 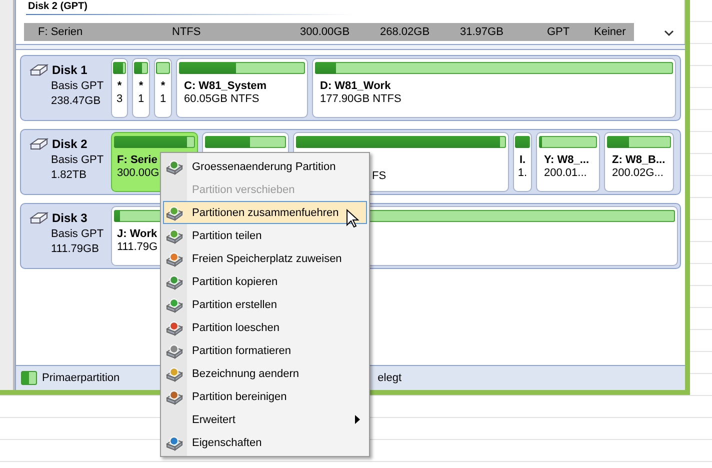 What do you see at coordinates (225, 86) in the screenshot?
I see `partition-label: C: W81_System` at bounding box center [225, 86].